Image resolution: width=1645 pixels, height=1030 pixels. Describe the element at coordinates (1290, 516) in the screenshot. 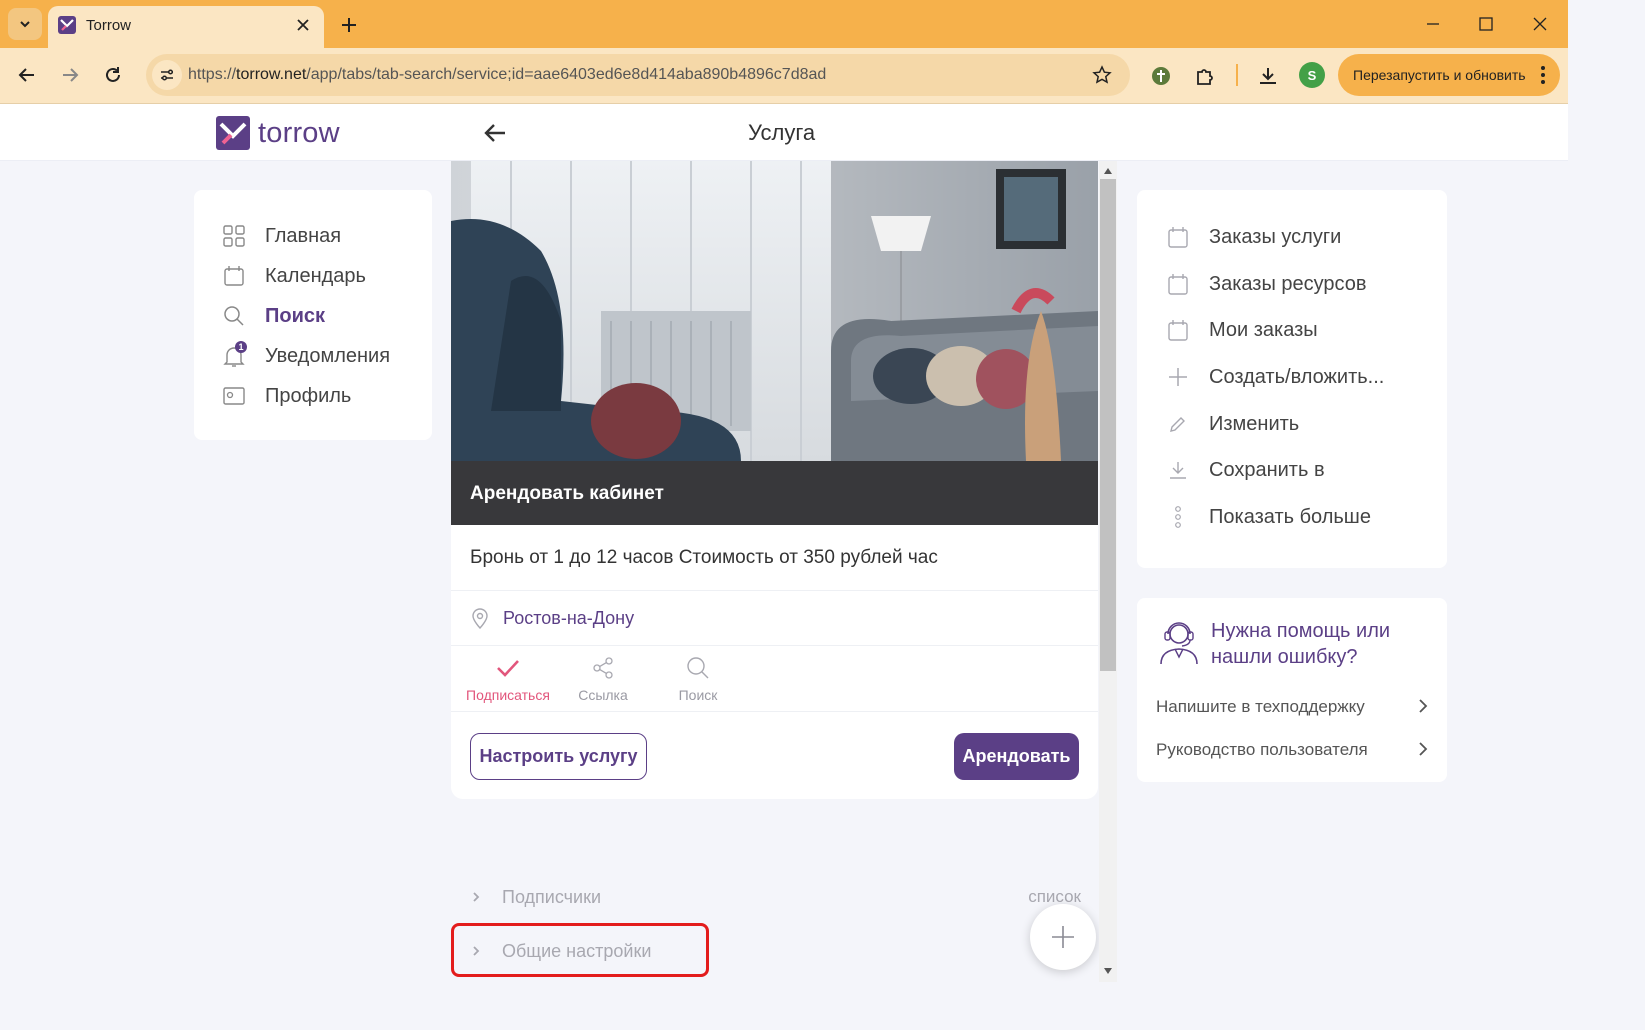

I see `menu-item-label: Показать больше` at that location.